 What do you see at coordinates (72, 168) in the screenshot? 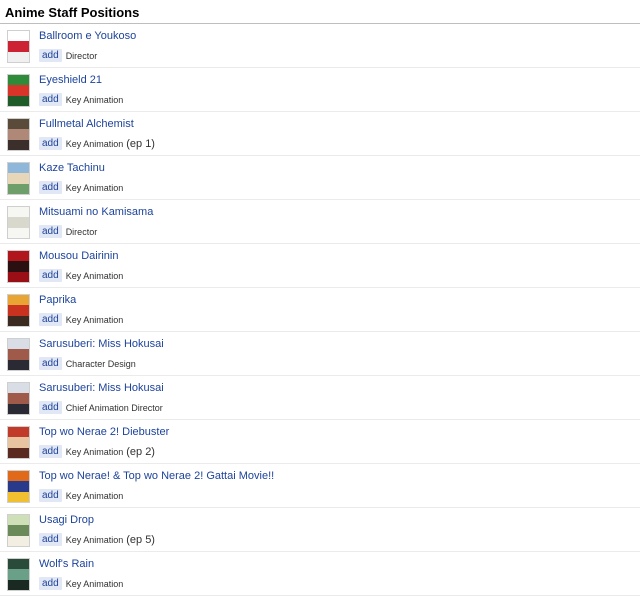
I see `anime-title-link: Kaze Tachinu` at bounding box center [72, 168].